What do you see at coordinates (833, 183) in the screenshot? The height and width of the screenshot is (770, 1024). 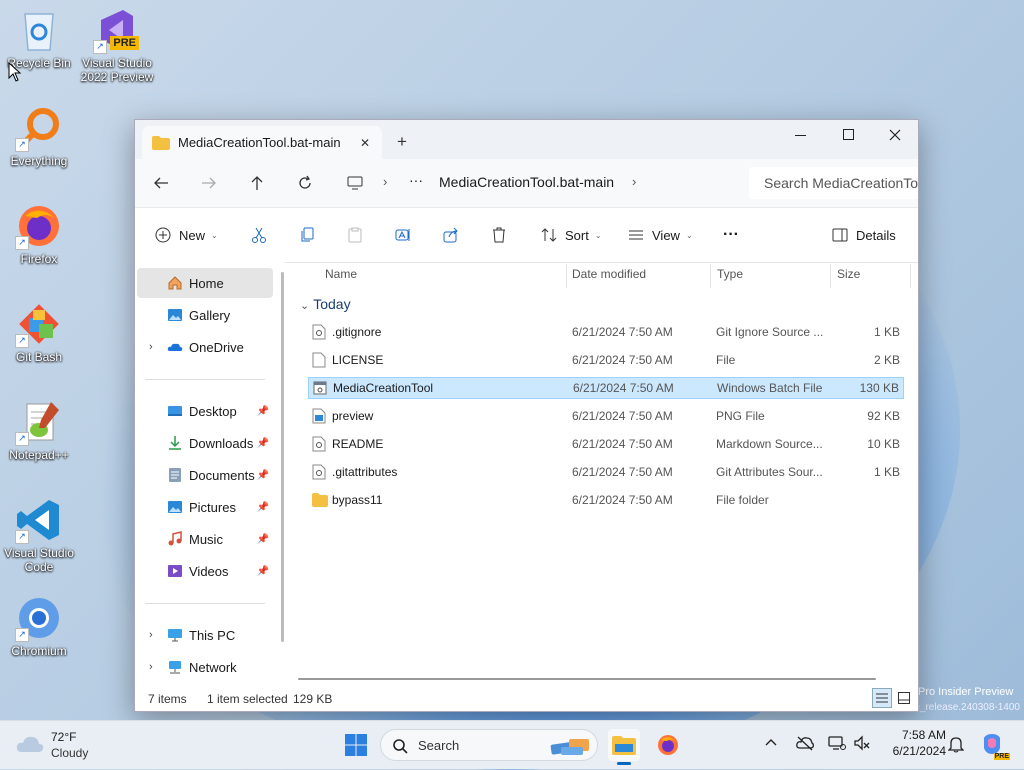 I see `search-box: Search MediaCreationTool.bat-main` at bounding box center [833, 183].